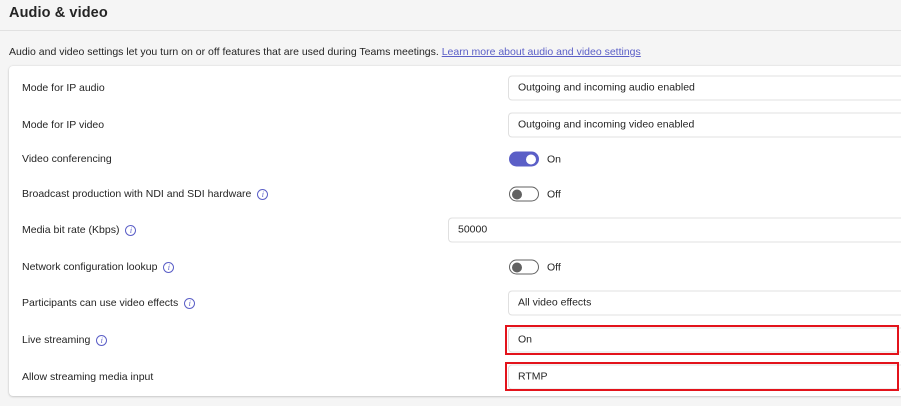  What do you see at coordinates (704, 303) in the screenshot?
I see `video-effects-dropdown: All video effects` at bounding box center [704, 303].